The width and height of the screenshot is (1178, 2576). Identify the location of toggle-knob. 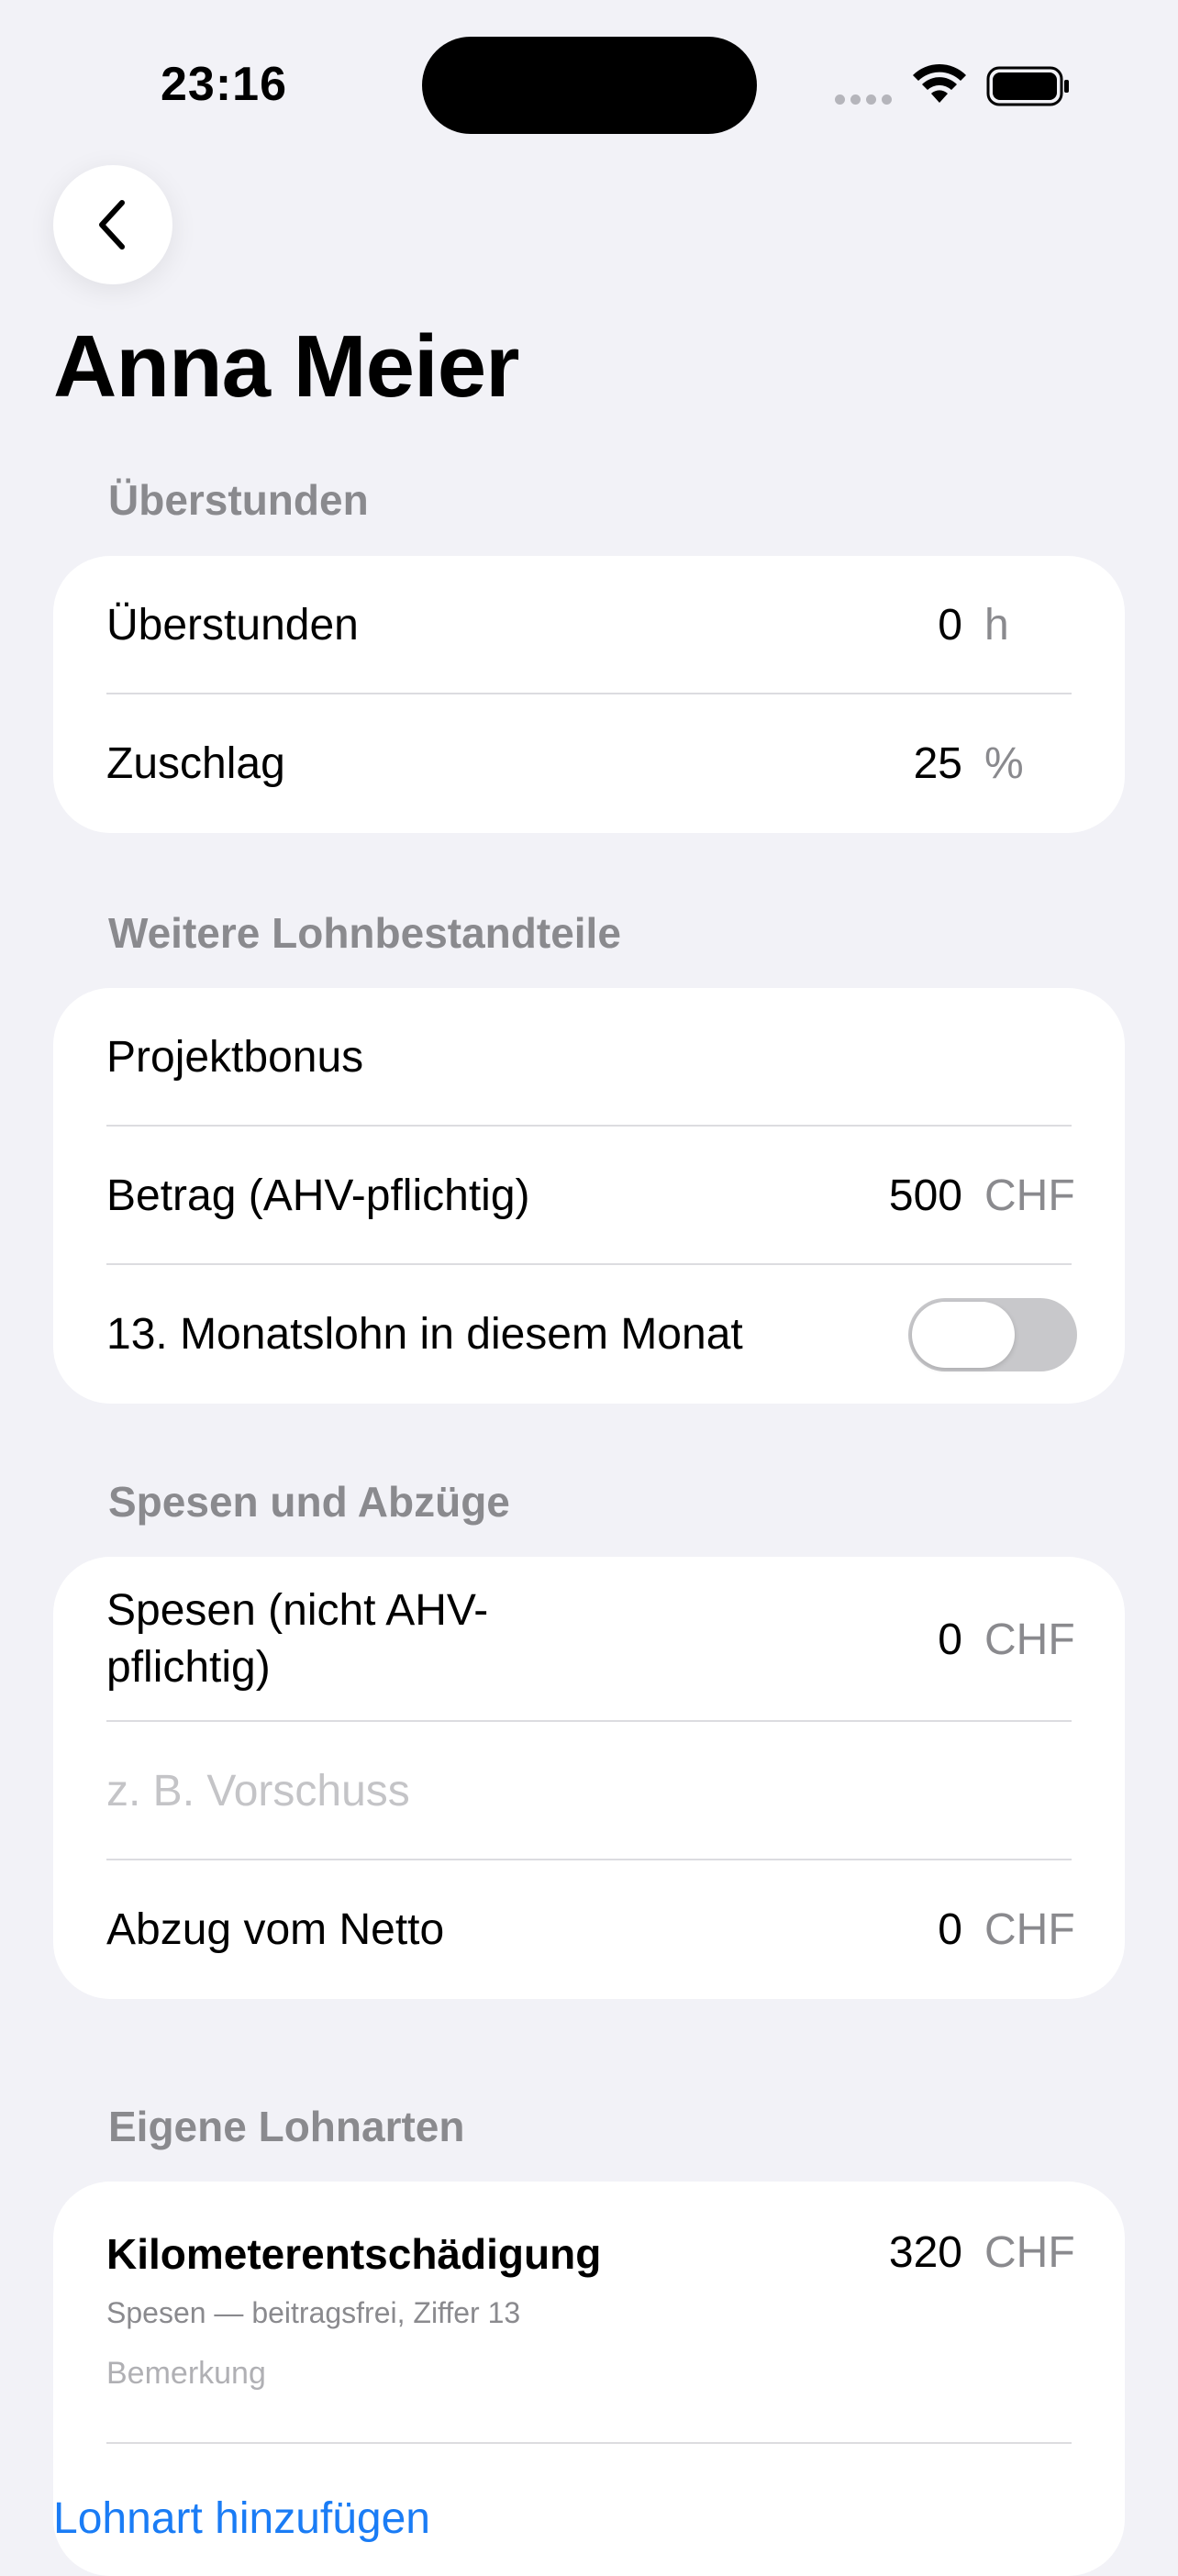
(964, 1334).